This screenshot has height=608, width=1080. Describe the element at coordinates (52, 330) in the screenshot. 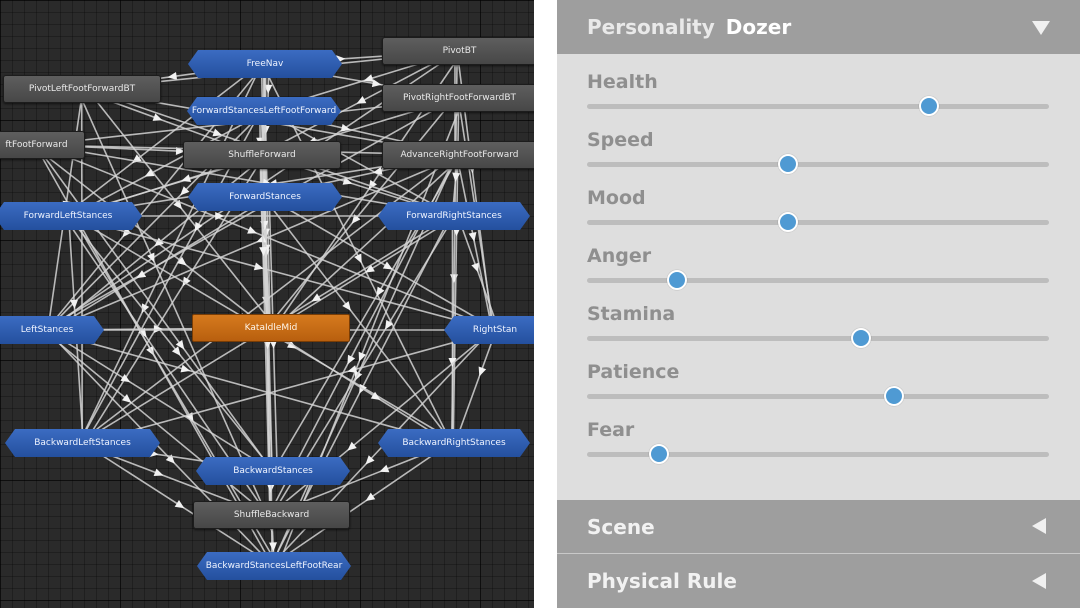

I see `state-node-leftstances: LeftStances` at that location.